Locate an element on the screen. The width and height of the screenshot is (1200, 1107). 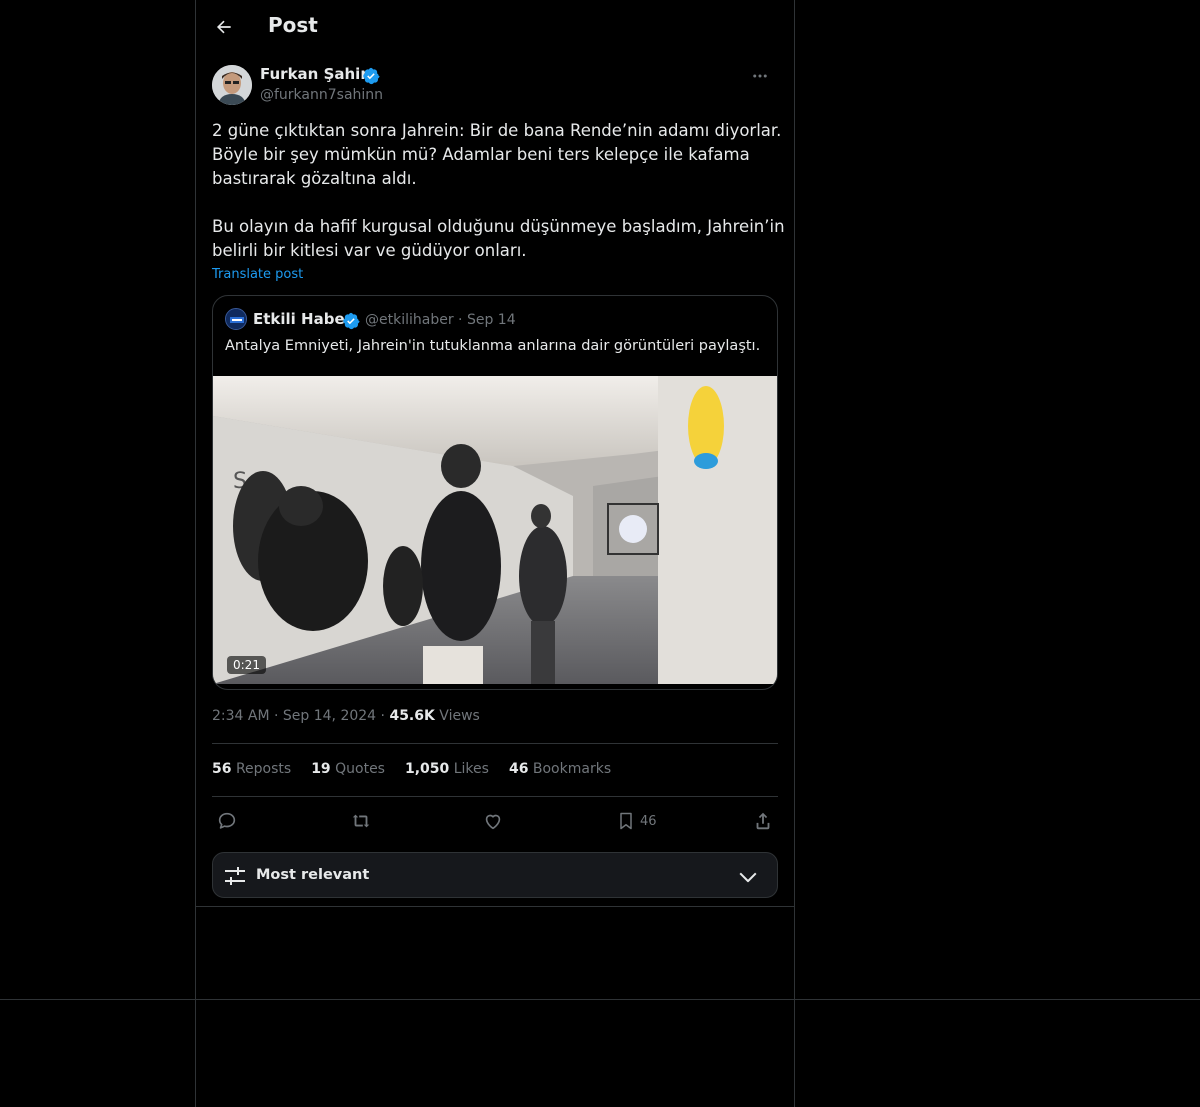
quote-author-name: Etkili Haber is located at coordinates (303, 319).